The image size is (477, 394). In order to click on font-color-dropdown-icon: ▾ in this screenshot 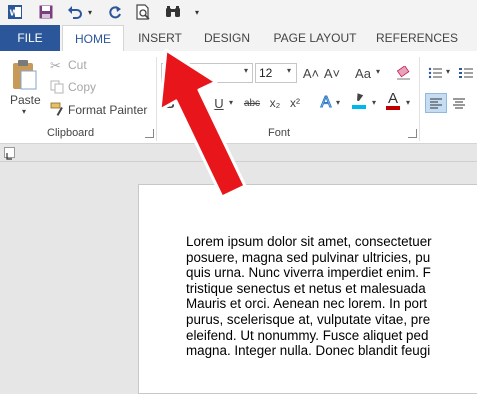, I will do `click(408, 102)`.